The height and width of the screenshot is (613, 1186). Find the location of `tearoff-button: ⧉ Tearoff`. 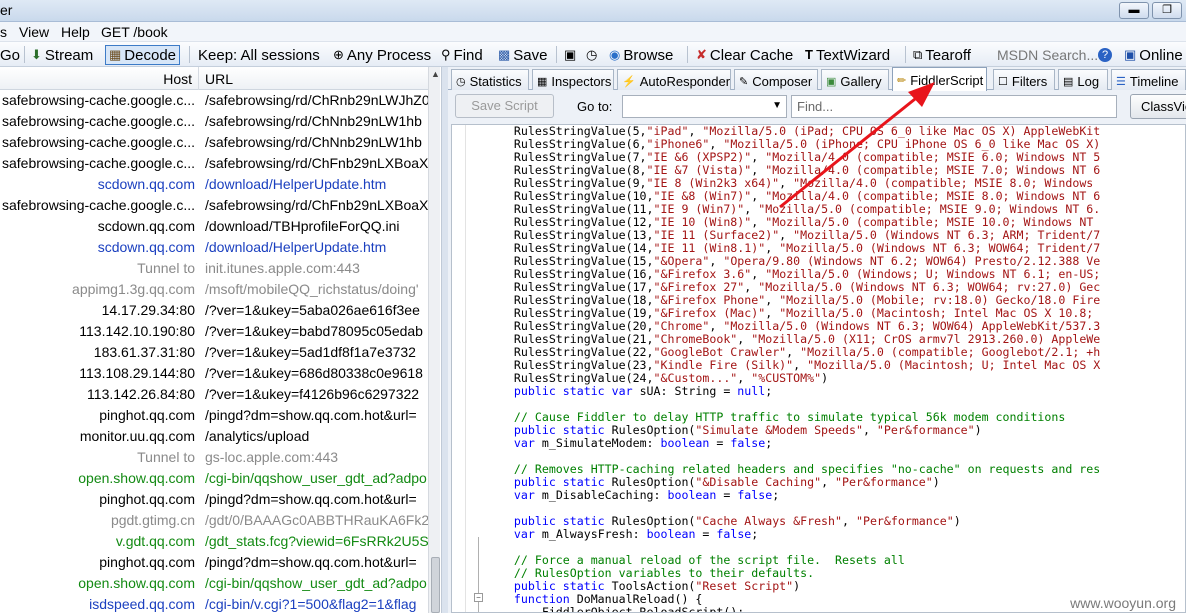

tearoff-button: ⧉ Tearoff is located at coordinates (942, 55).